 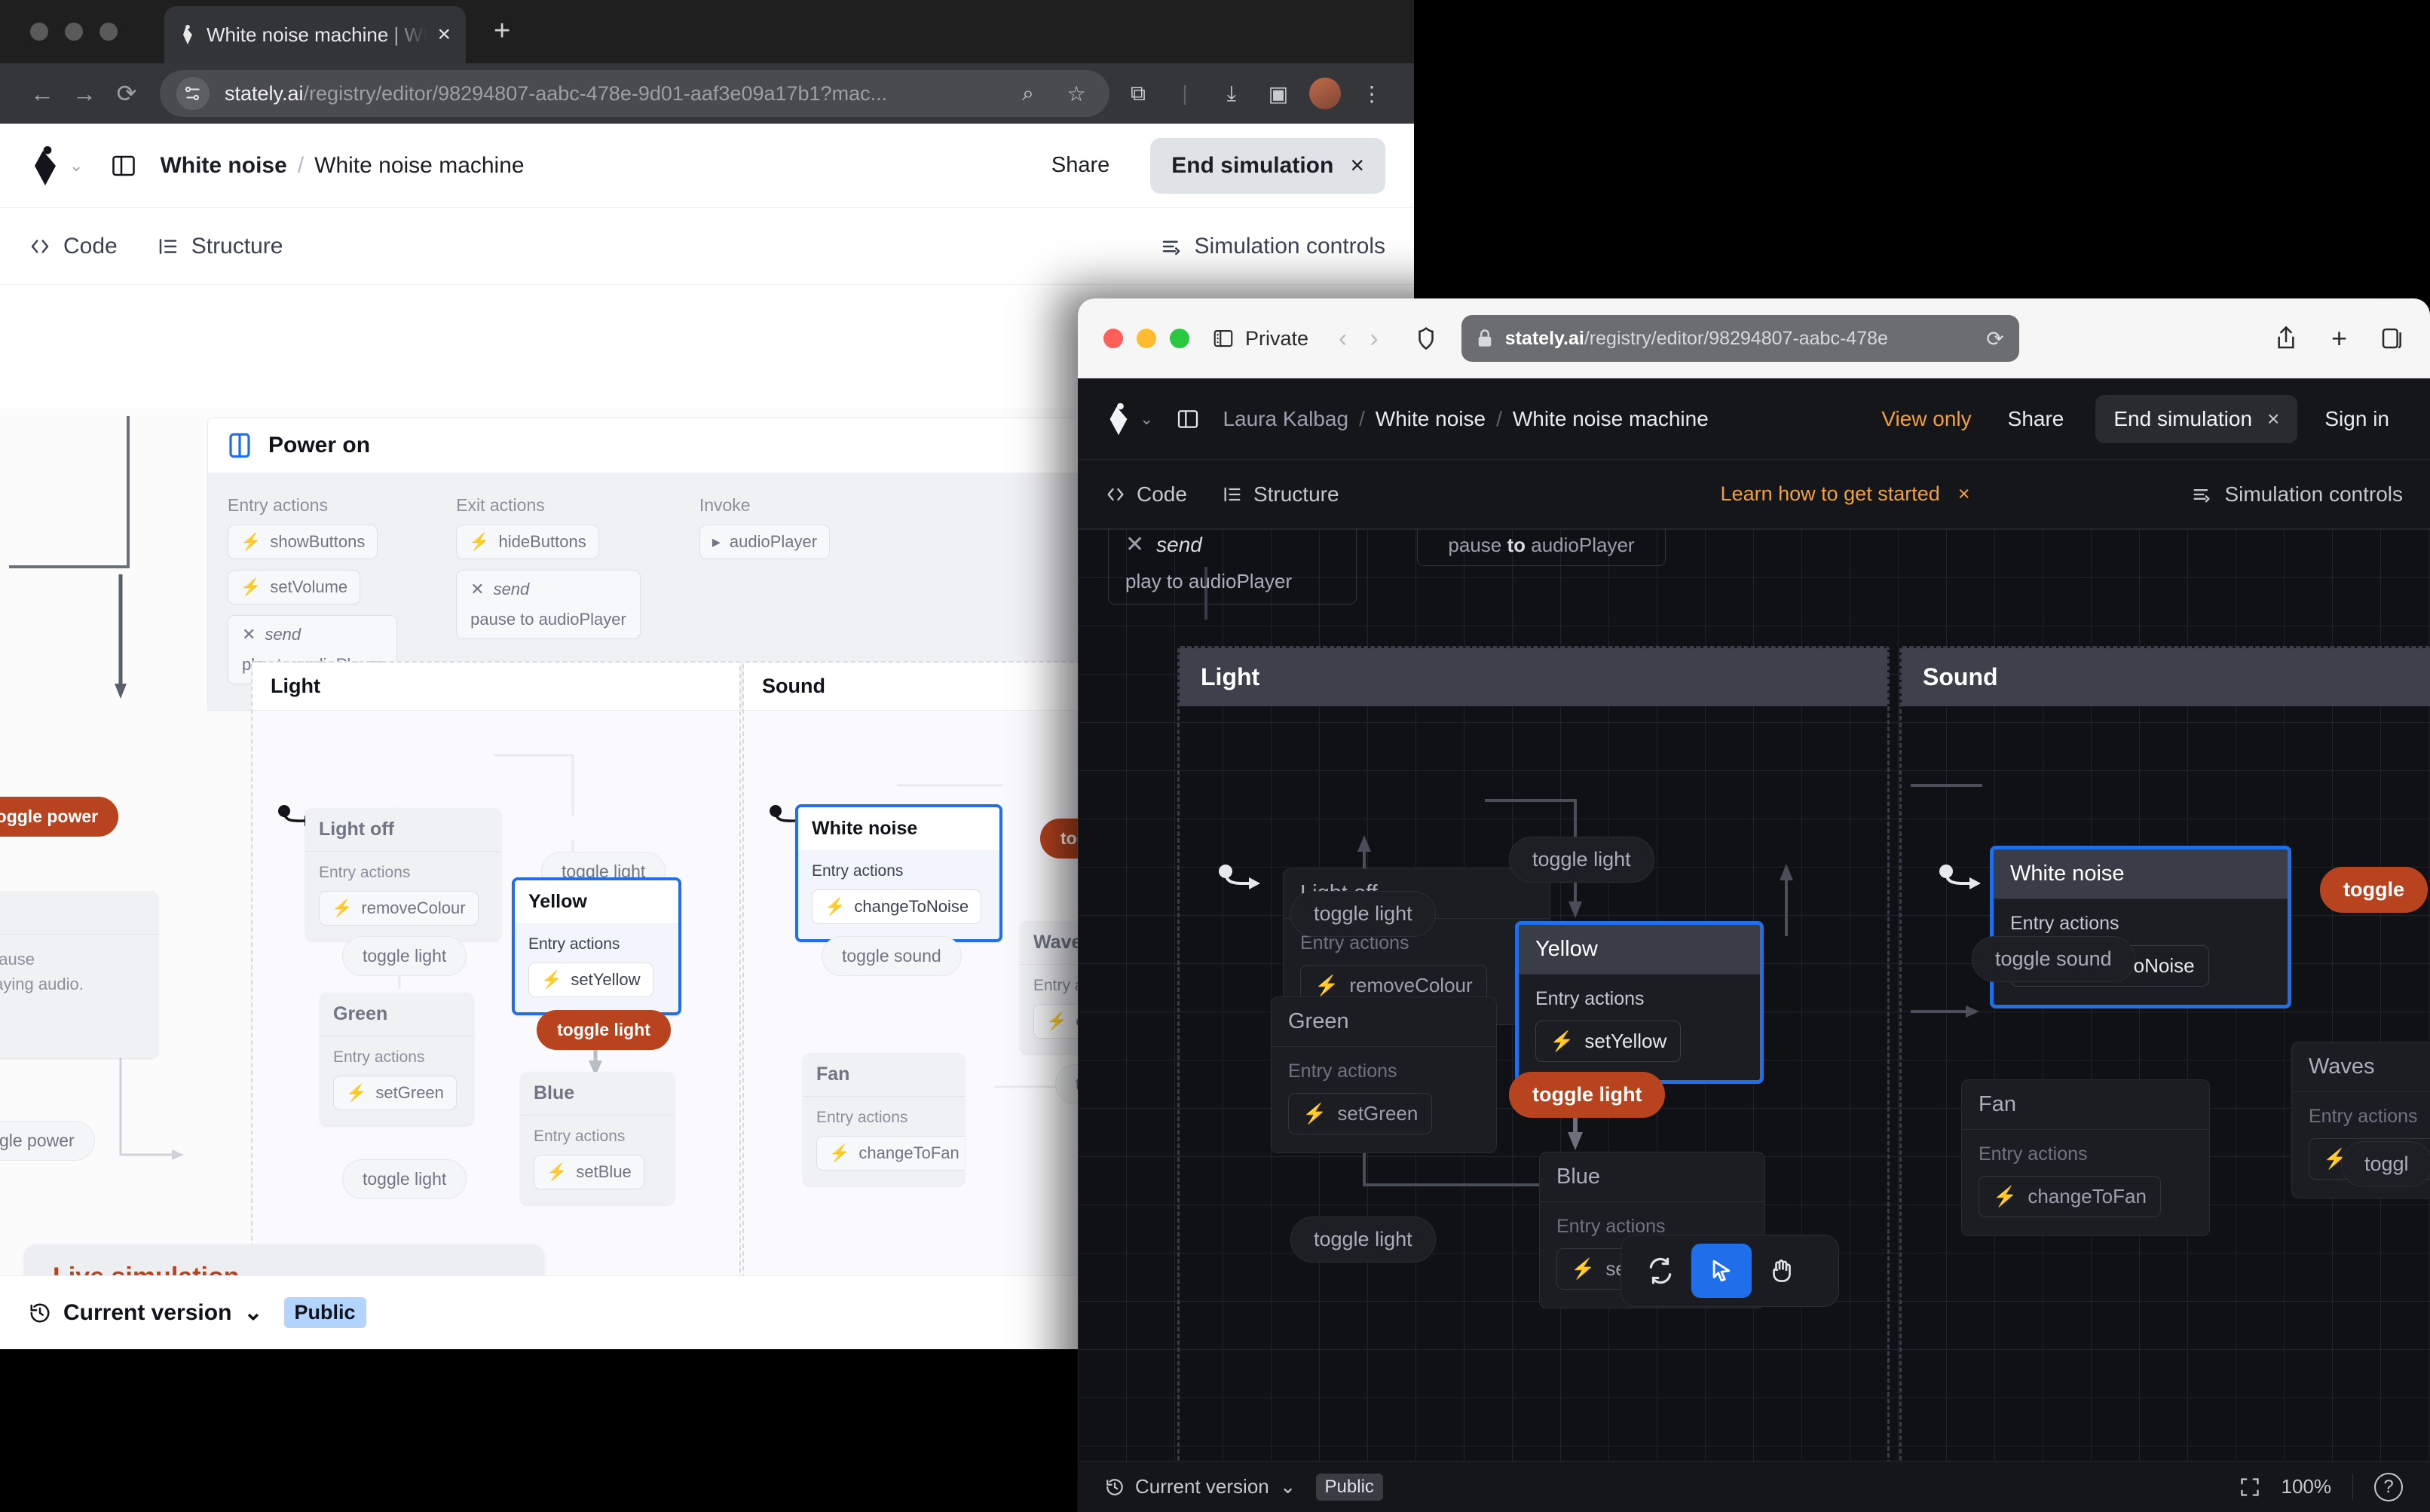 I want to click on action-chip: ⚡ changeToFan, so click(x=2070, y=1196).